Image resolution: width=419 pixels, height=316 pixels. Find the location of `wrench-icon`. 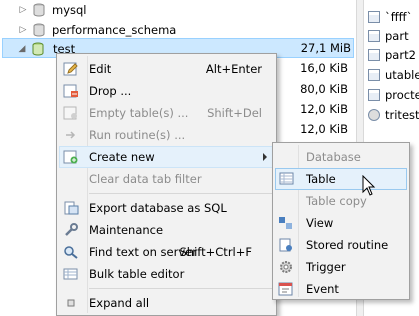

wrench-icon is located at coordinates (71, 229).